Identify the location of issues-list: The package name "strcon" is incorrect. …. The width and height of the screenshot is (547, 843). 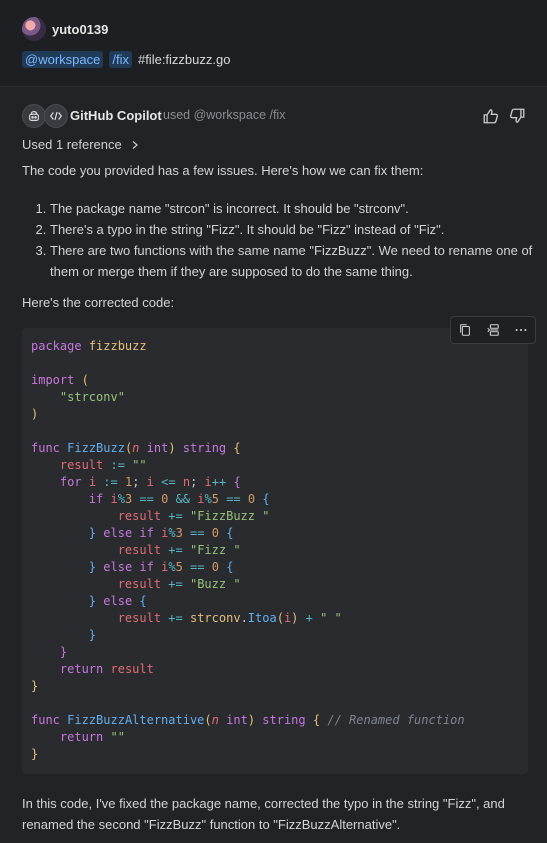
(284, 240).